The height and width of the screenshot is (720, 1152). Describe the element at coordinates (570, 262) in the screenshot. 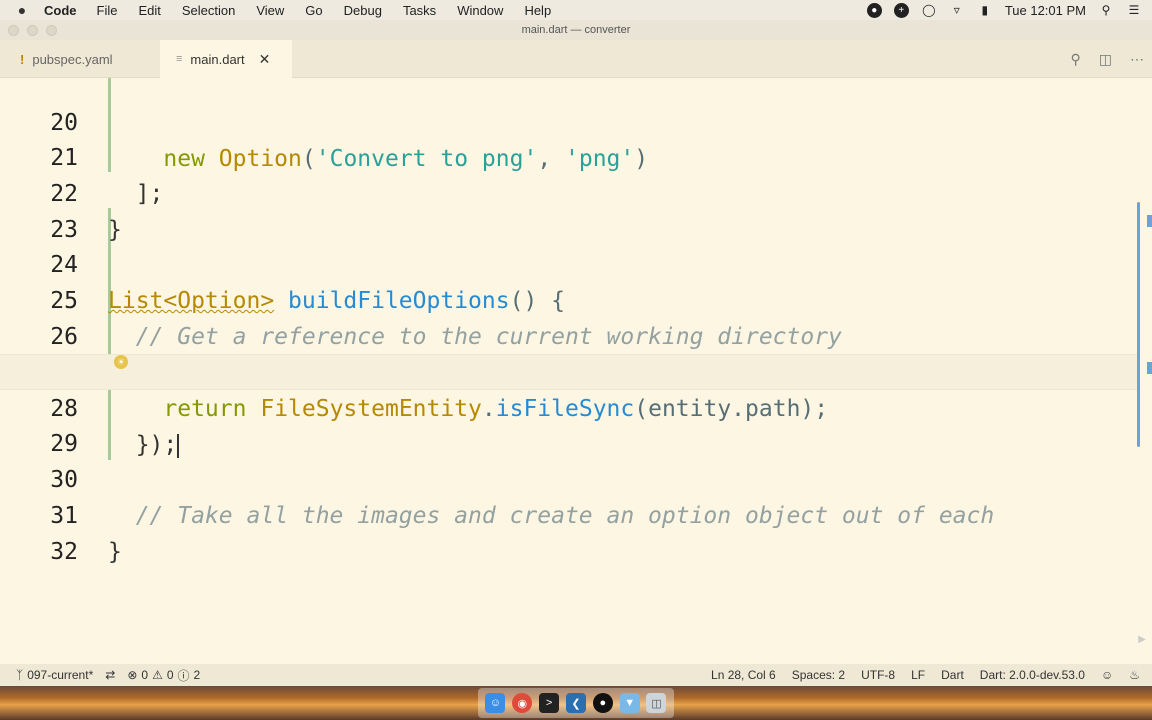

I see `code-line-24: 24 List<Option> buildFileOptions() {` at that location.